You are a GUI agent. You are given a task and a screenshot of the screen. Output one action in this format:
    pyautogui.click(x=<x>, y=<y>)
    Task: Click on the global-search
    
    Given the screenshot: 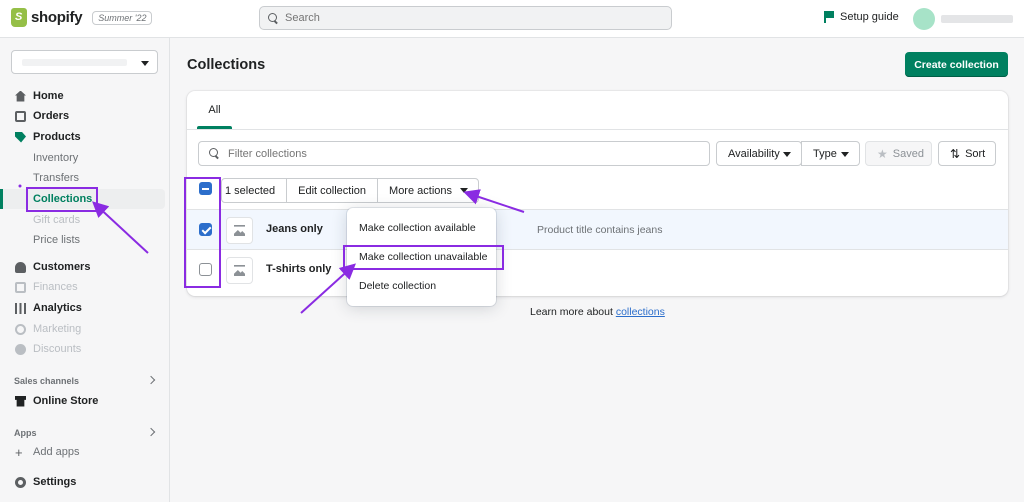 What is the action you would take?
    pyautogui.click(x=465, y=18)
    